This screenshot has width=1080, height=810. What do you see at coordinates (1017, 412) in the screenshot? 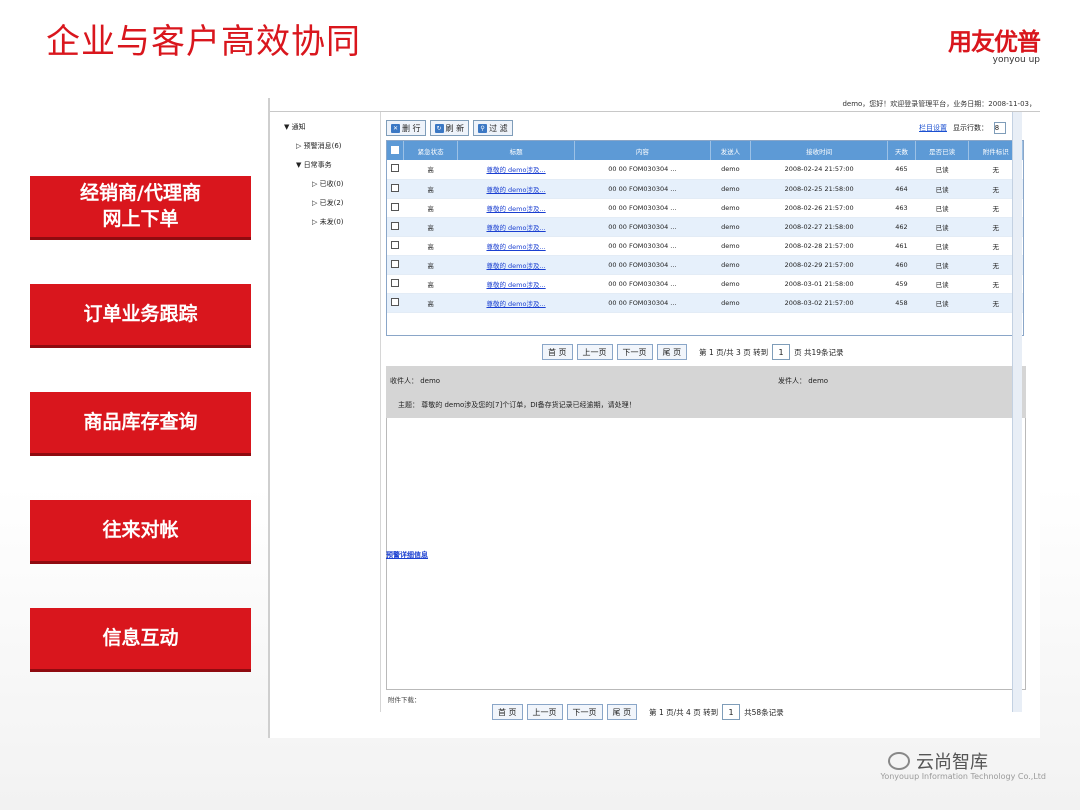
I see `vertical-scrollbar` at bounding box center [1017, 412].